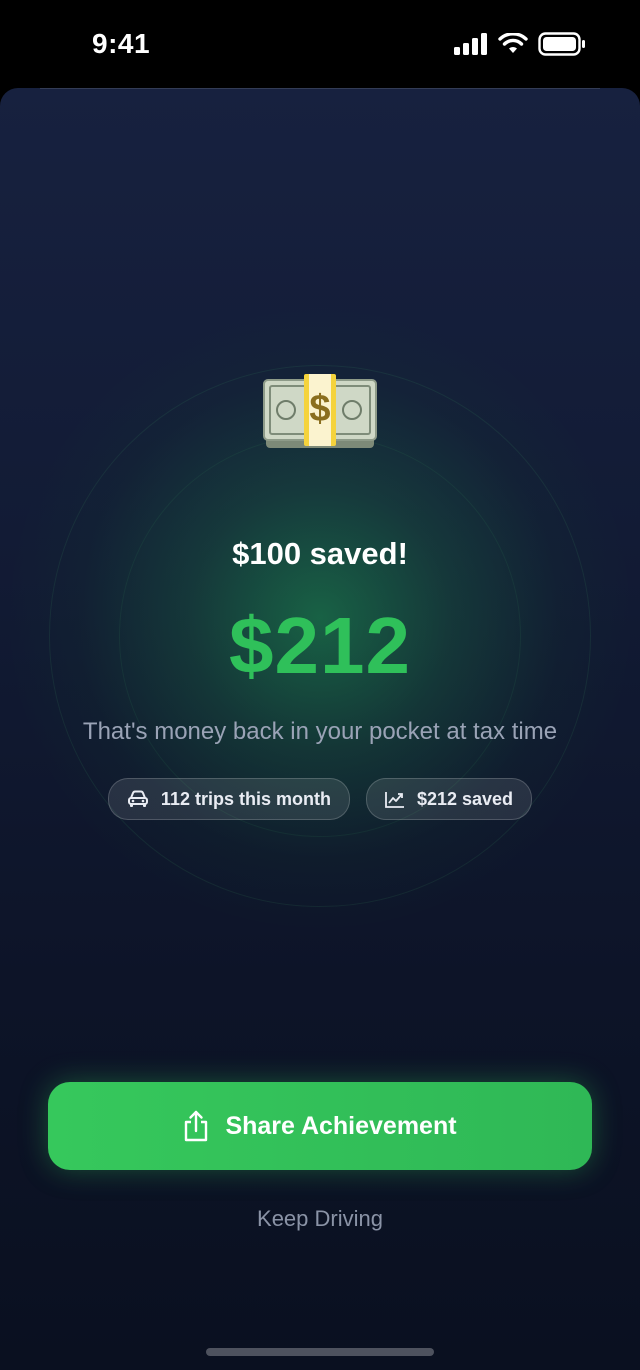 The width and height of the screenshot is (640, 1370). What do you see at coordinates (196, 1126) in the screenshot?
I see `share-icon` at bounding box center [196, 1126].